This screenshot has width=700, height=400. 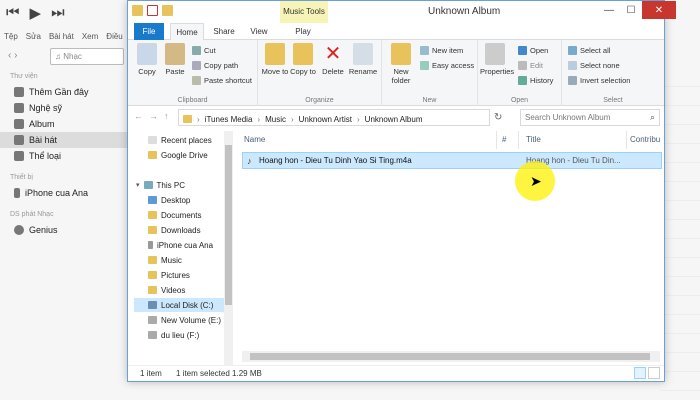 What do you see at coordinates (441, 50) in the screenshot?
I see `new-item-button: New item` at bounding box center [441, 50].